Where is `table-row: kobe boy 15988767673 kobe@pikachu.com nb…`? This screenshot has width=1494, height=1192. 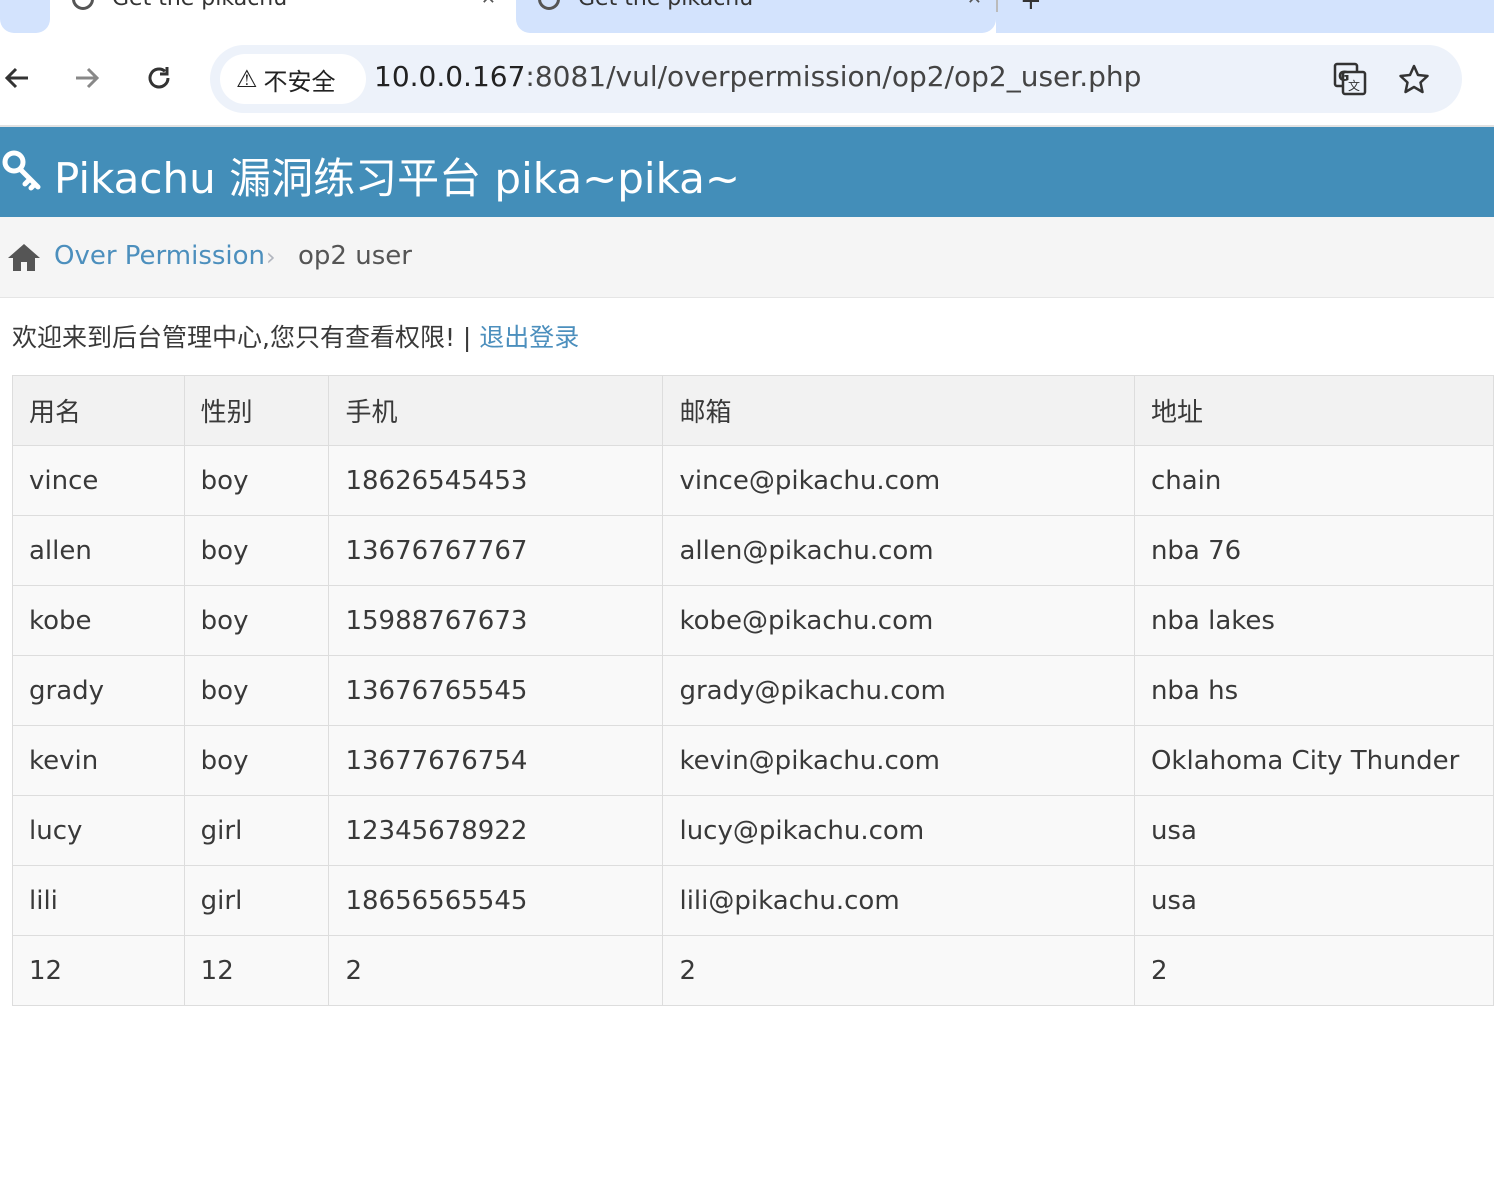 table-row: kobe boy 15988767673 kobe@pikachu.com nb… is located at coordinates (753, 620).